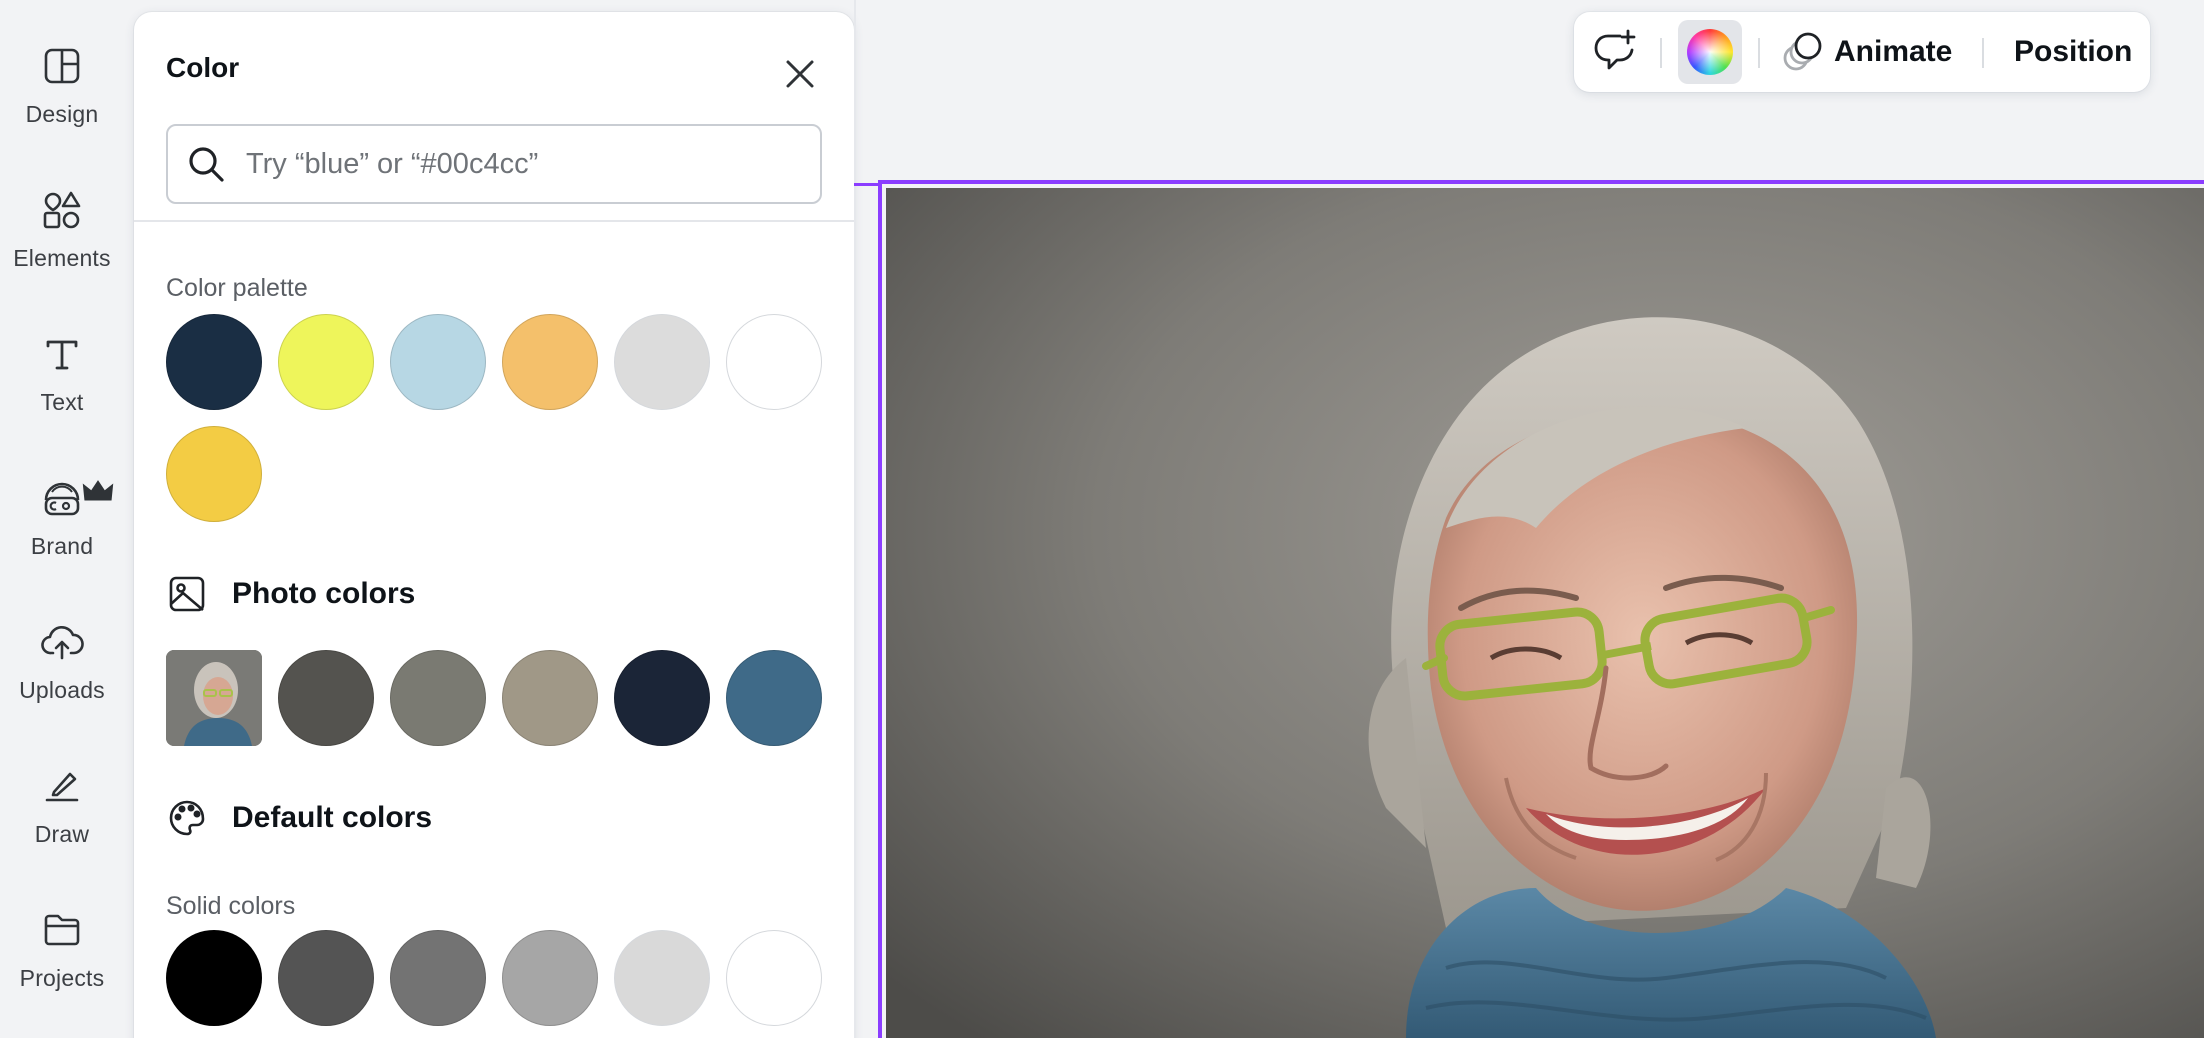 This screenshot has width=2204, height=1038. I want to click on sidebar-item-design: Design, so click(62, 68).